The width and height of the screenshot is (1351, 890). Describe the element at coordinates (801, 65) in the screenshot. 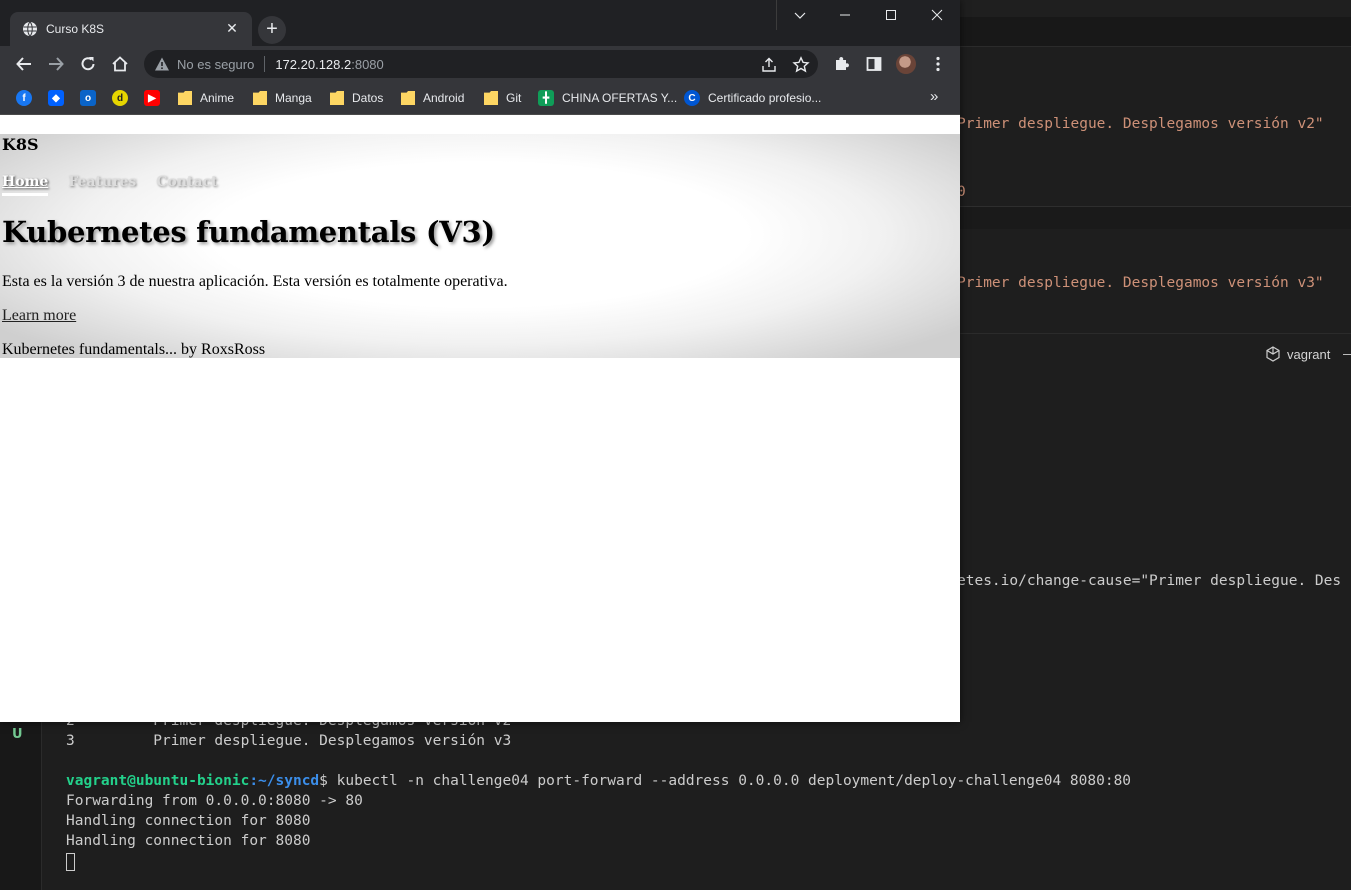

I see `star-icon` at that location.